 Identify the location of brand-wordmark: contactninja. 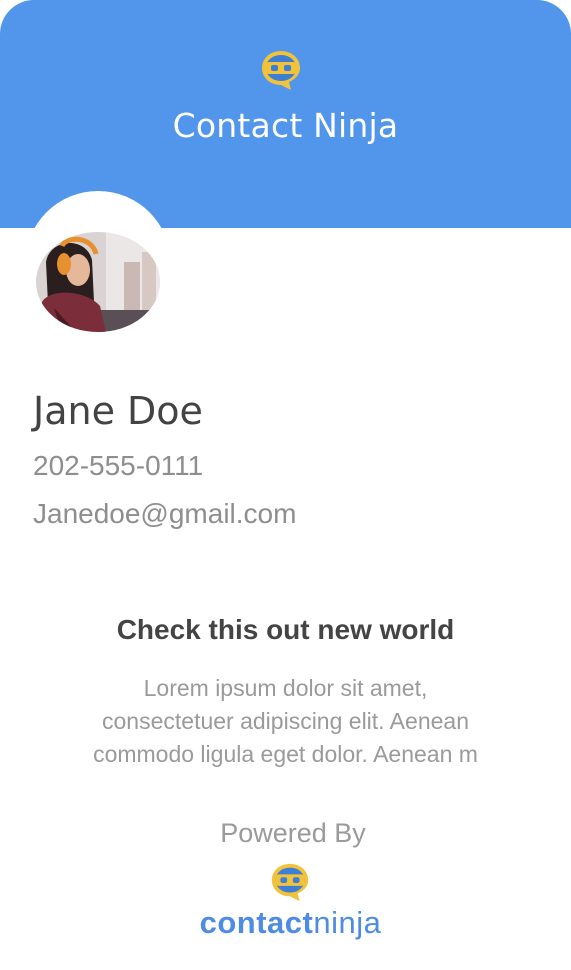
(285, 923).